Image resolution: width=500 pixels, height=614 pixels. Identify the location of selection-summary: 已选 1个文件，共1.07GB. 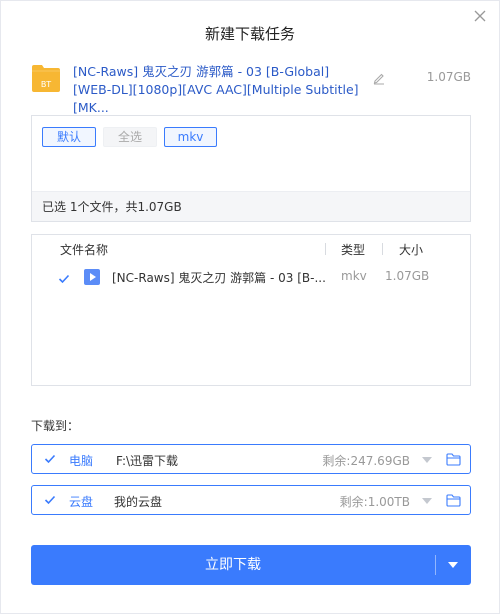
(251, 206).